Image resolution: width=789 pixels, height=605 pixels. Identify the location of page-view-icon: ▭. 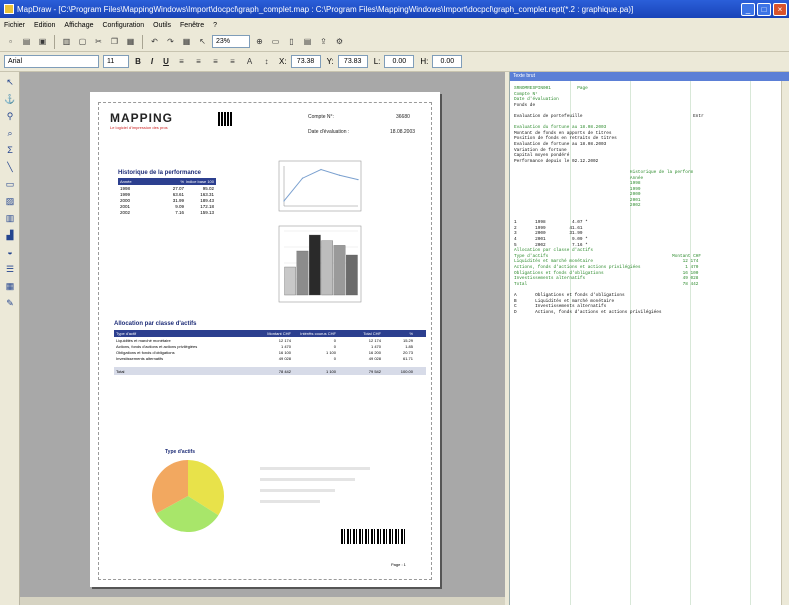
(275, 41).